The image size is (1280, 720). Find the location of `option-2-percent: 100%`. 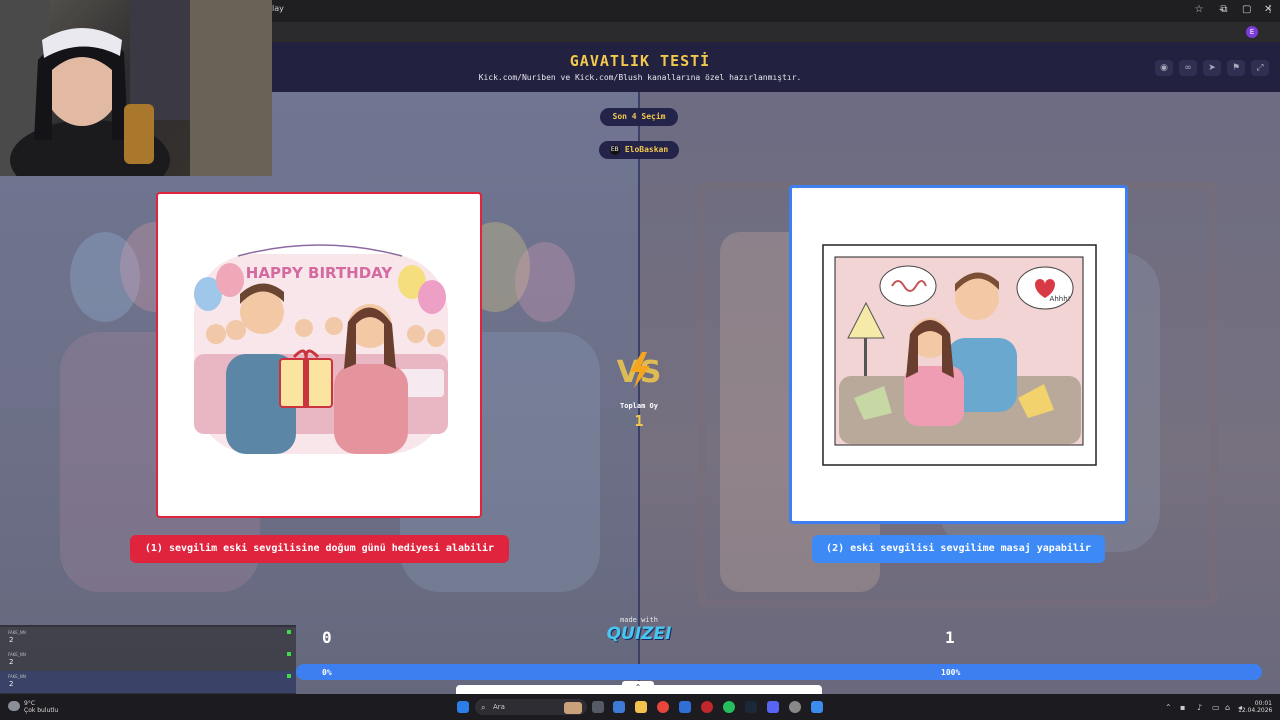

option-2-percent: 100% is located at coordinates (951, 672).